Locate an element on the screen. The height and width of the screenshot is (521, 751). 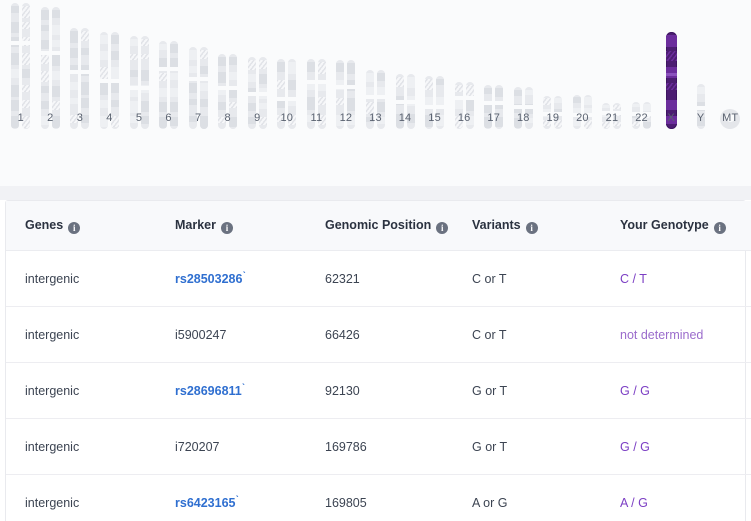
cell-your-genotype: A / G is located at coordinates (685, 497).